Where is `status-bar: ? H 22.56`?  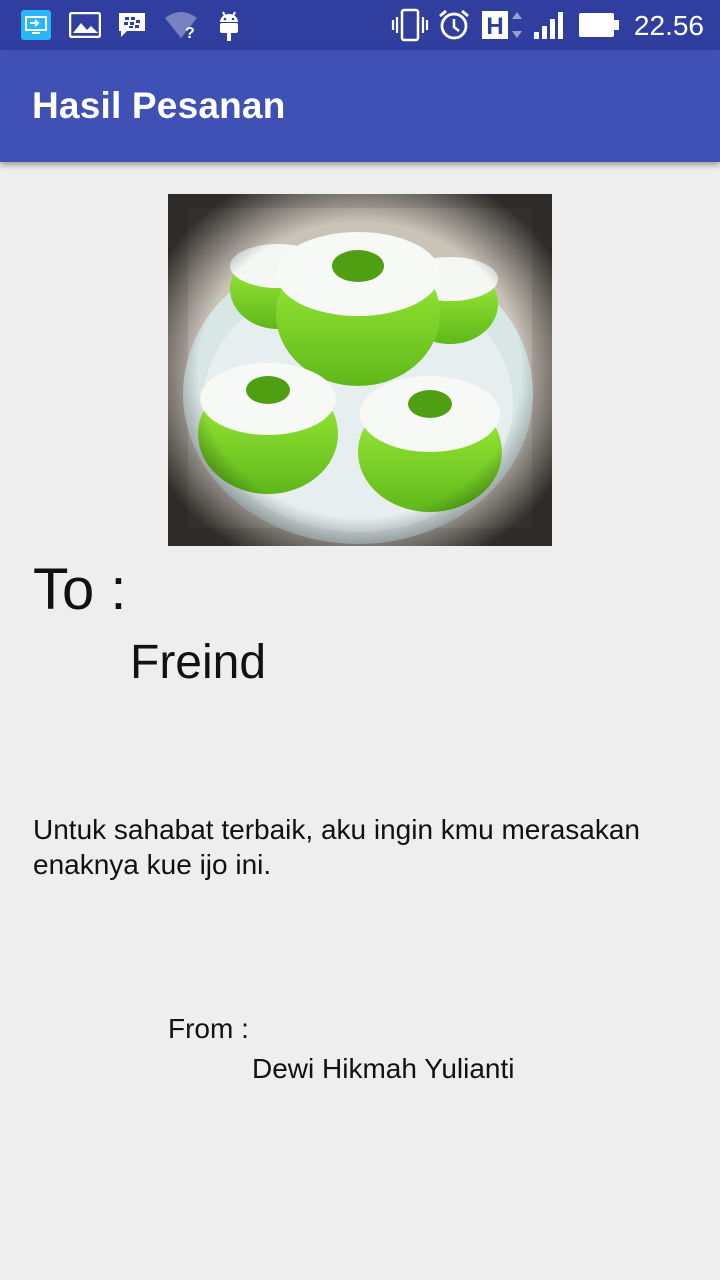 status-bar: ? H 22.56 is located at coordinates (360, 25).